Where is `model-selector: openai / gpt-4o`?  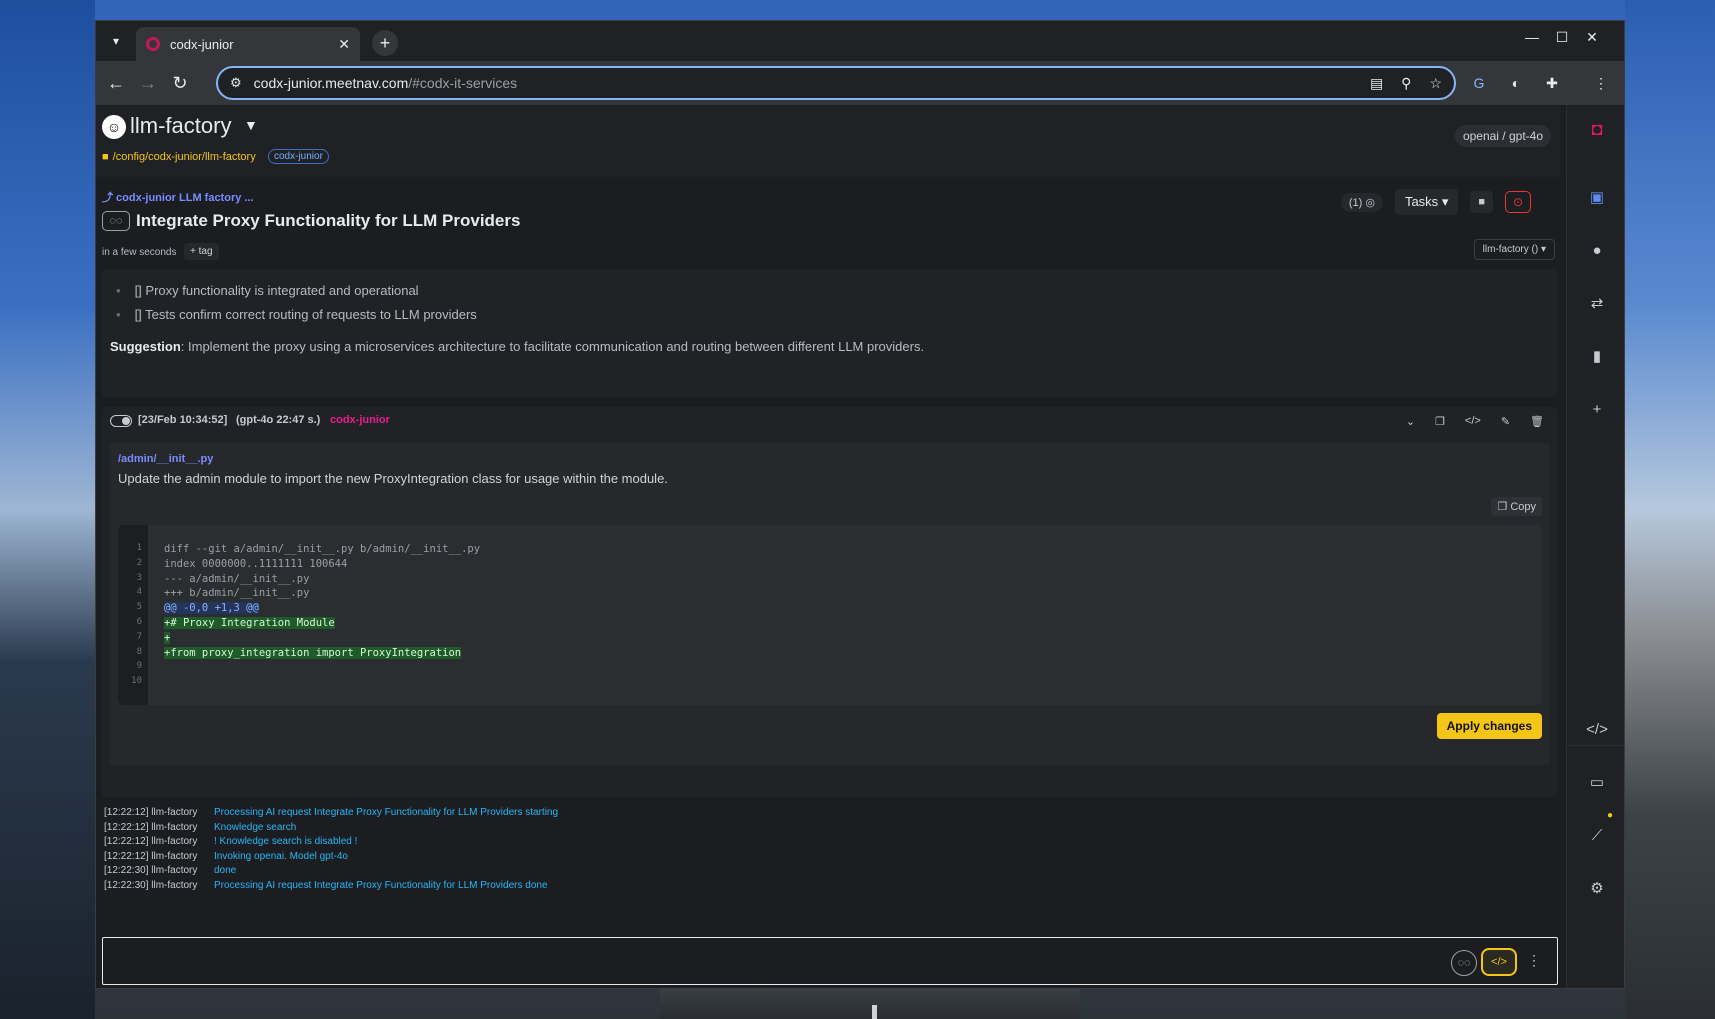 model-selector: openai / gpt-4o is located at coordinates (1502, 136).